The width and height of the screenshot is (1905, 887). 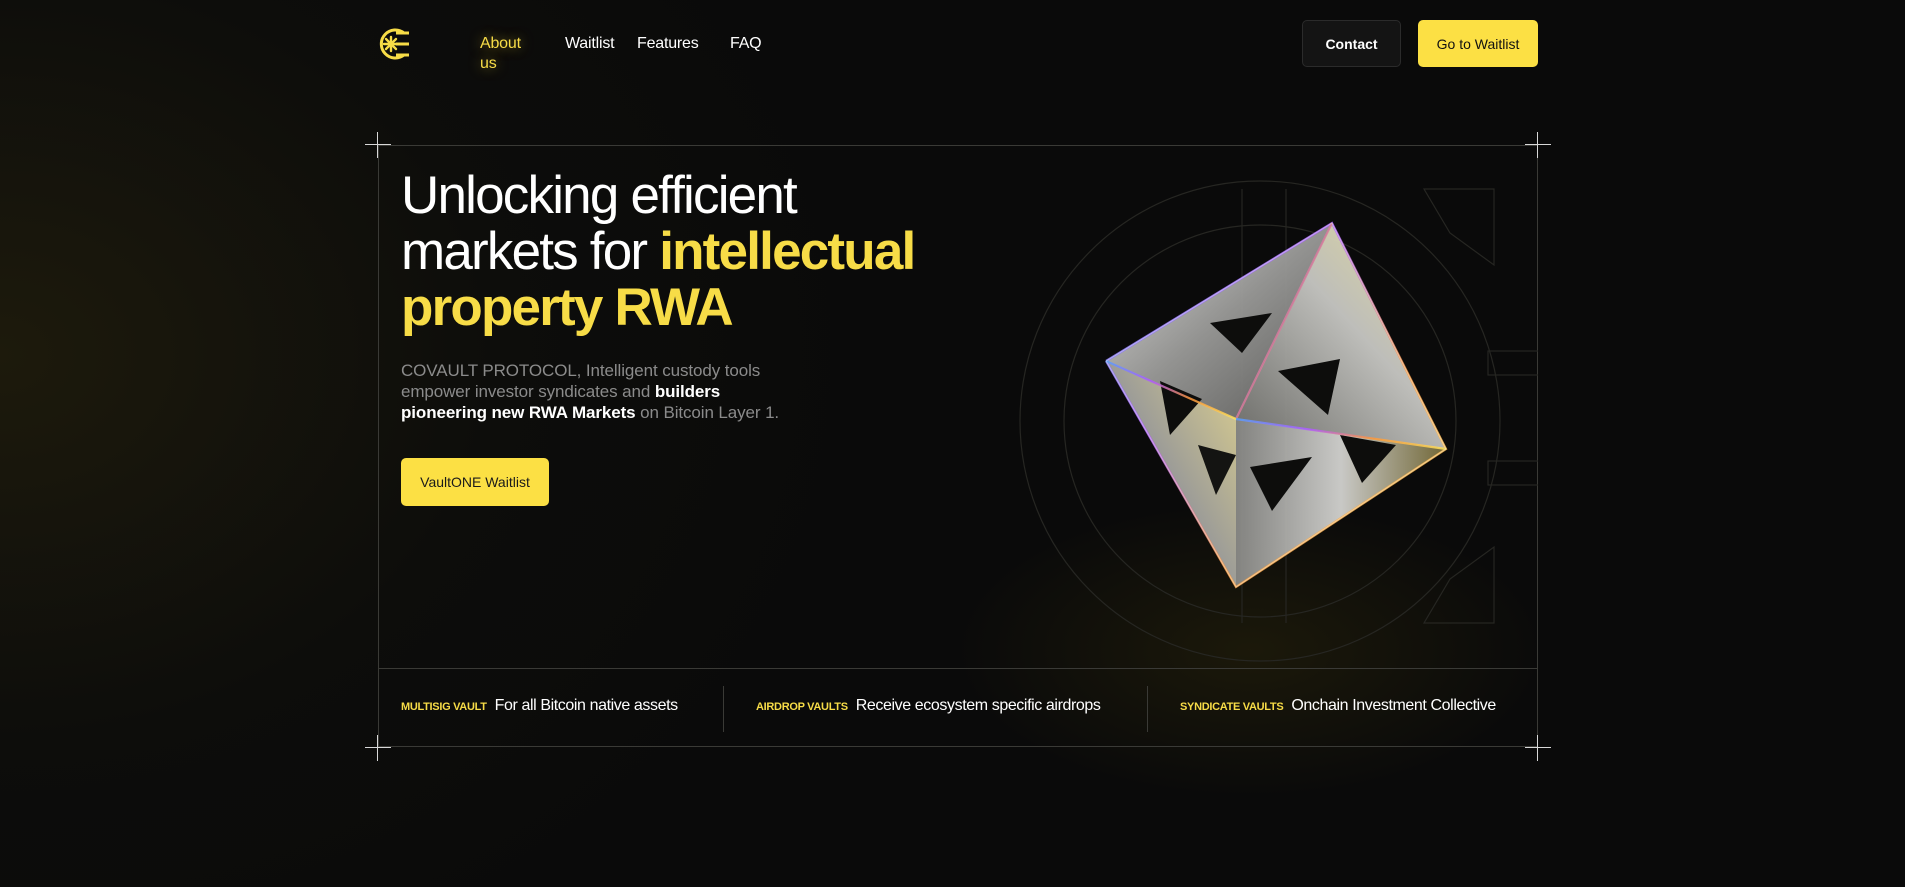 I want to click on corner-crosshair-top-left, so click(x=378, y=145).